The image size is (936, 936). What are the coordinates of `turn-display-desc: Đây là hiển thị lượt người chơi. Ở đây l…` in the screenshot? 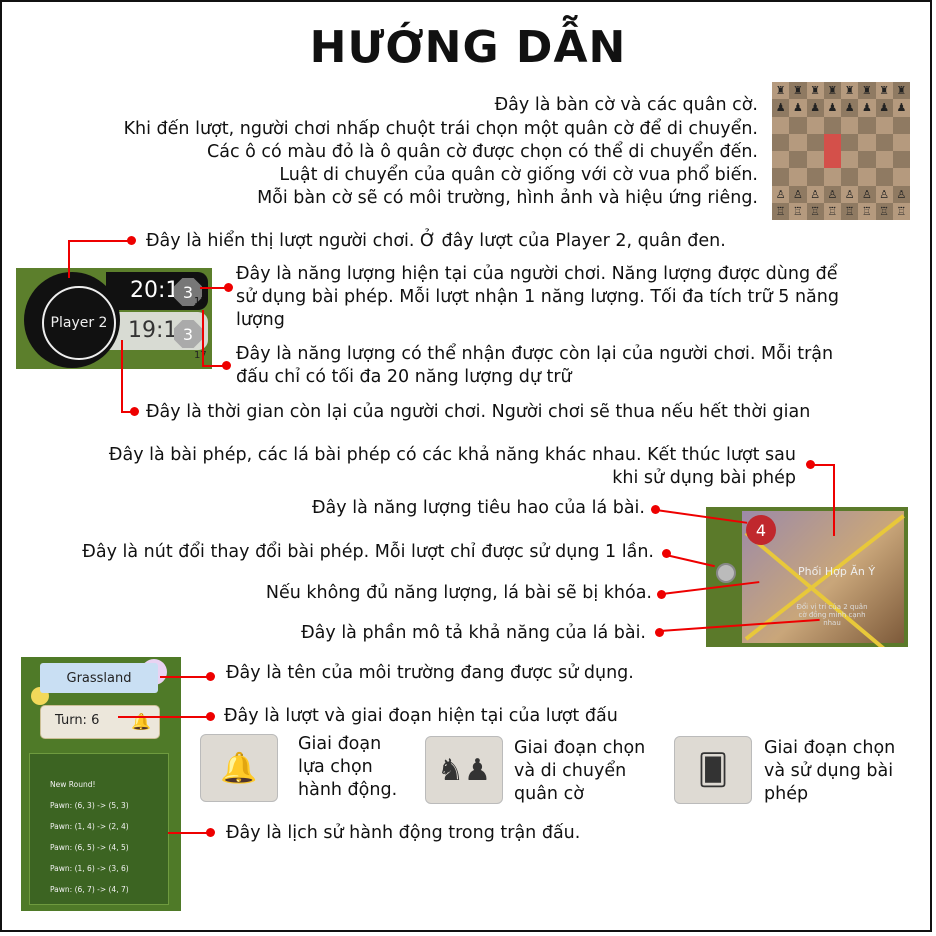 It's located at (436, 241).